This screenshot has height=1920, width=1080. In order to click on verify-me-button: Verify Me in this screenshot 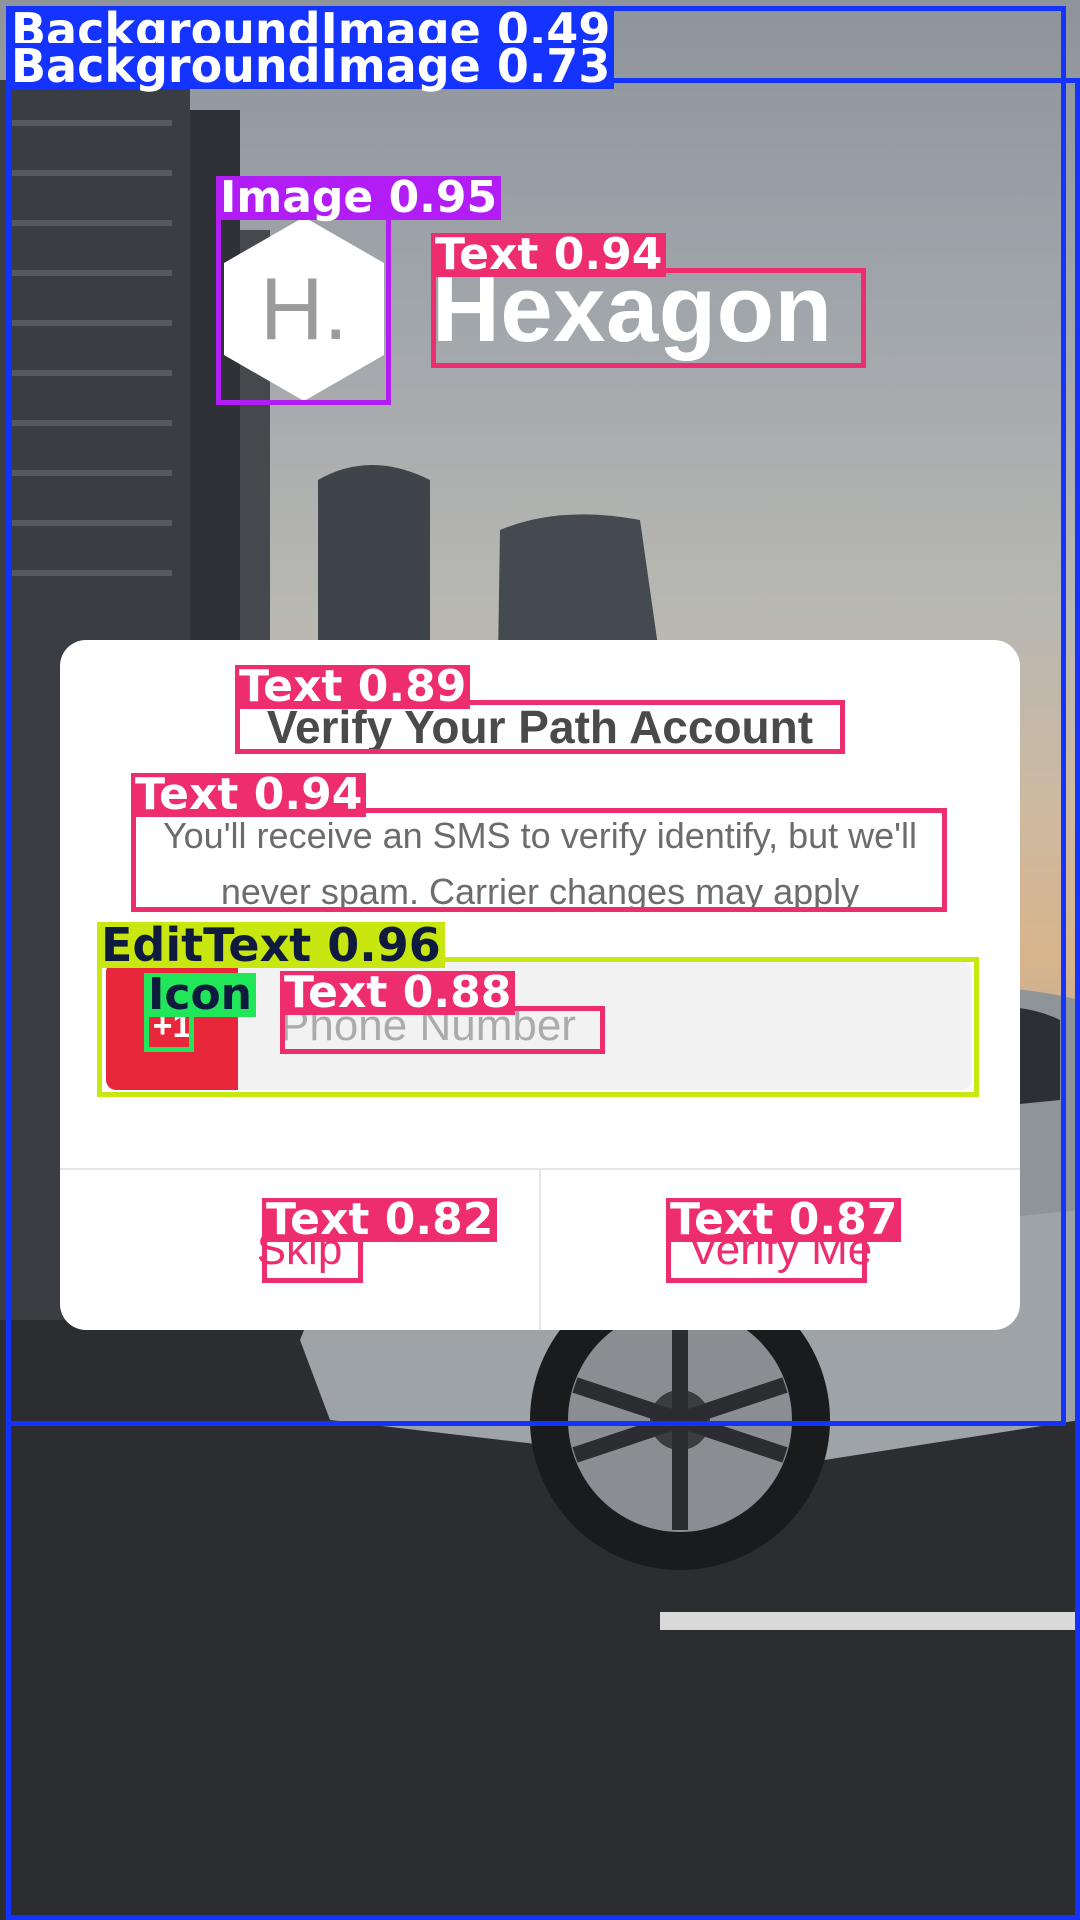, I will do `click(780, 1250)`.